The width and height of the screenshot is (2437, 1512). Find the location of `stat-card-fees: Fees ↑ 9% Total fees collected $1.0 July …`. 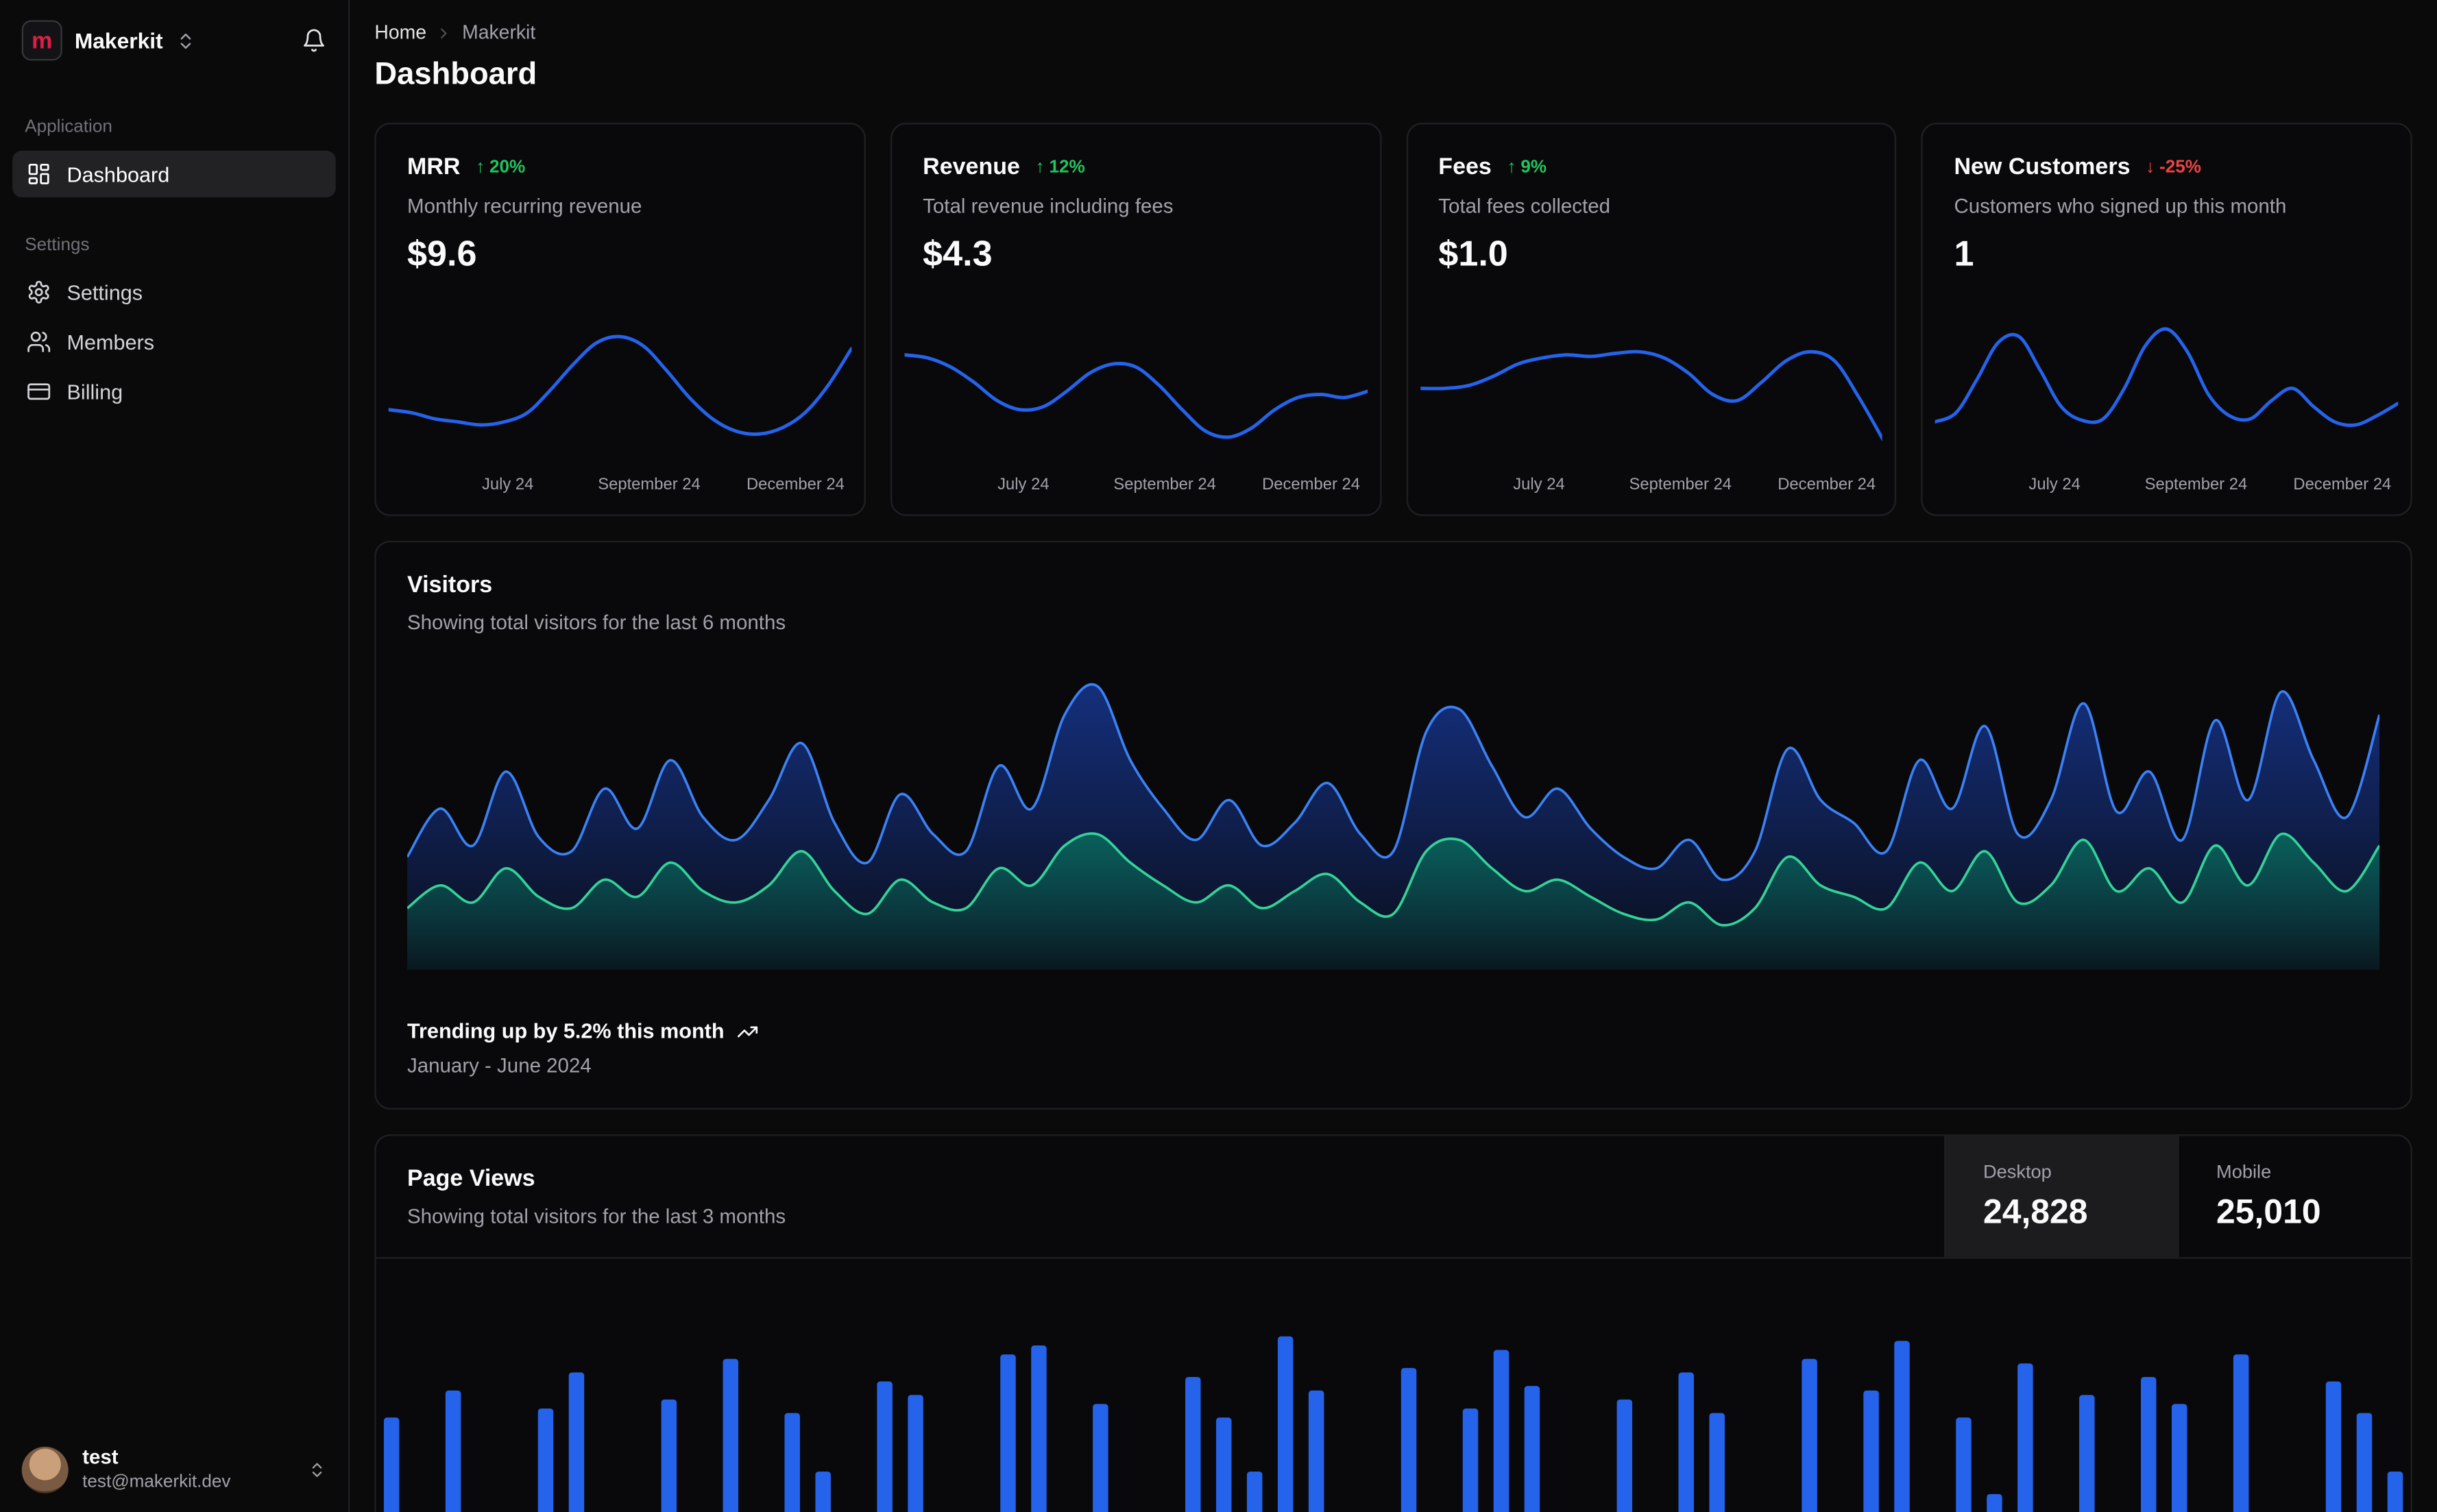

stat-card-fees: Fees ↑ 9% Total fees collected $1.0 July … is located at coordinates (1651, 319).